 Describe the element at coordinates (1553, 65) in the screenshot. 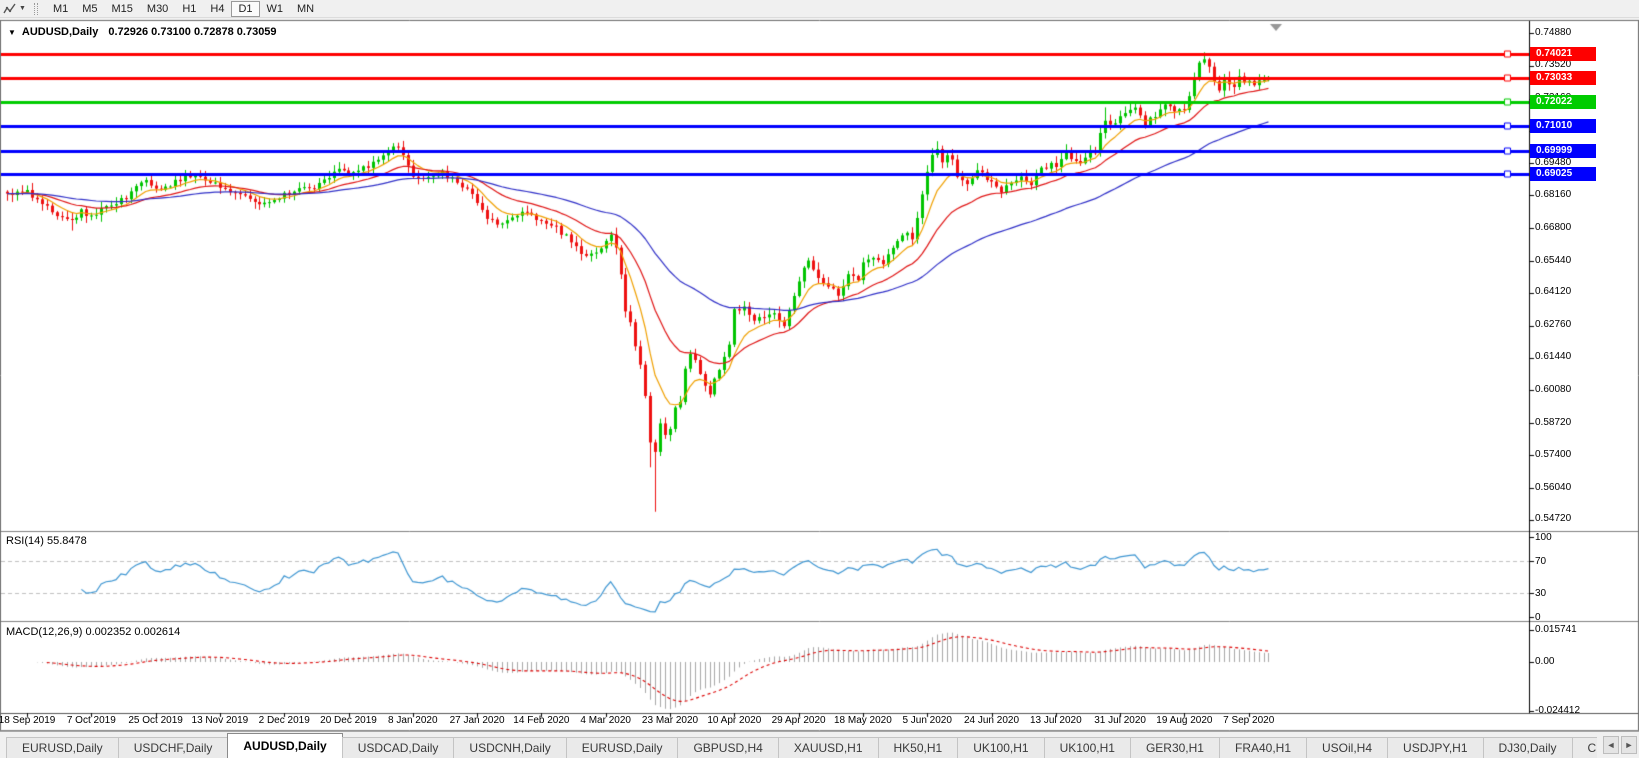

I see `price-tick: 0.73520` at that location.